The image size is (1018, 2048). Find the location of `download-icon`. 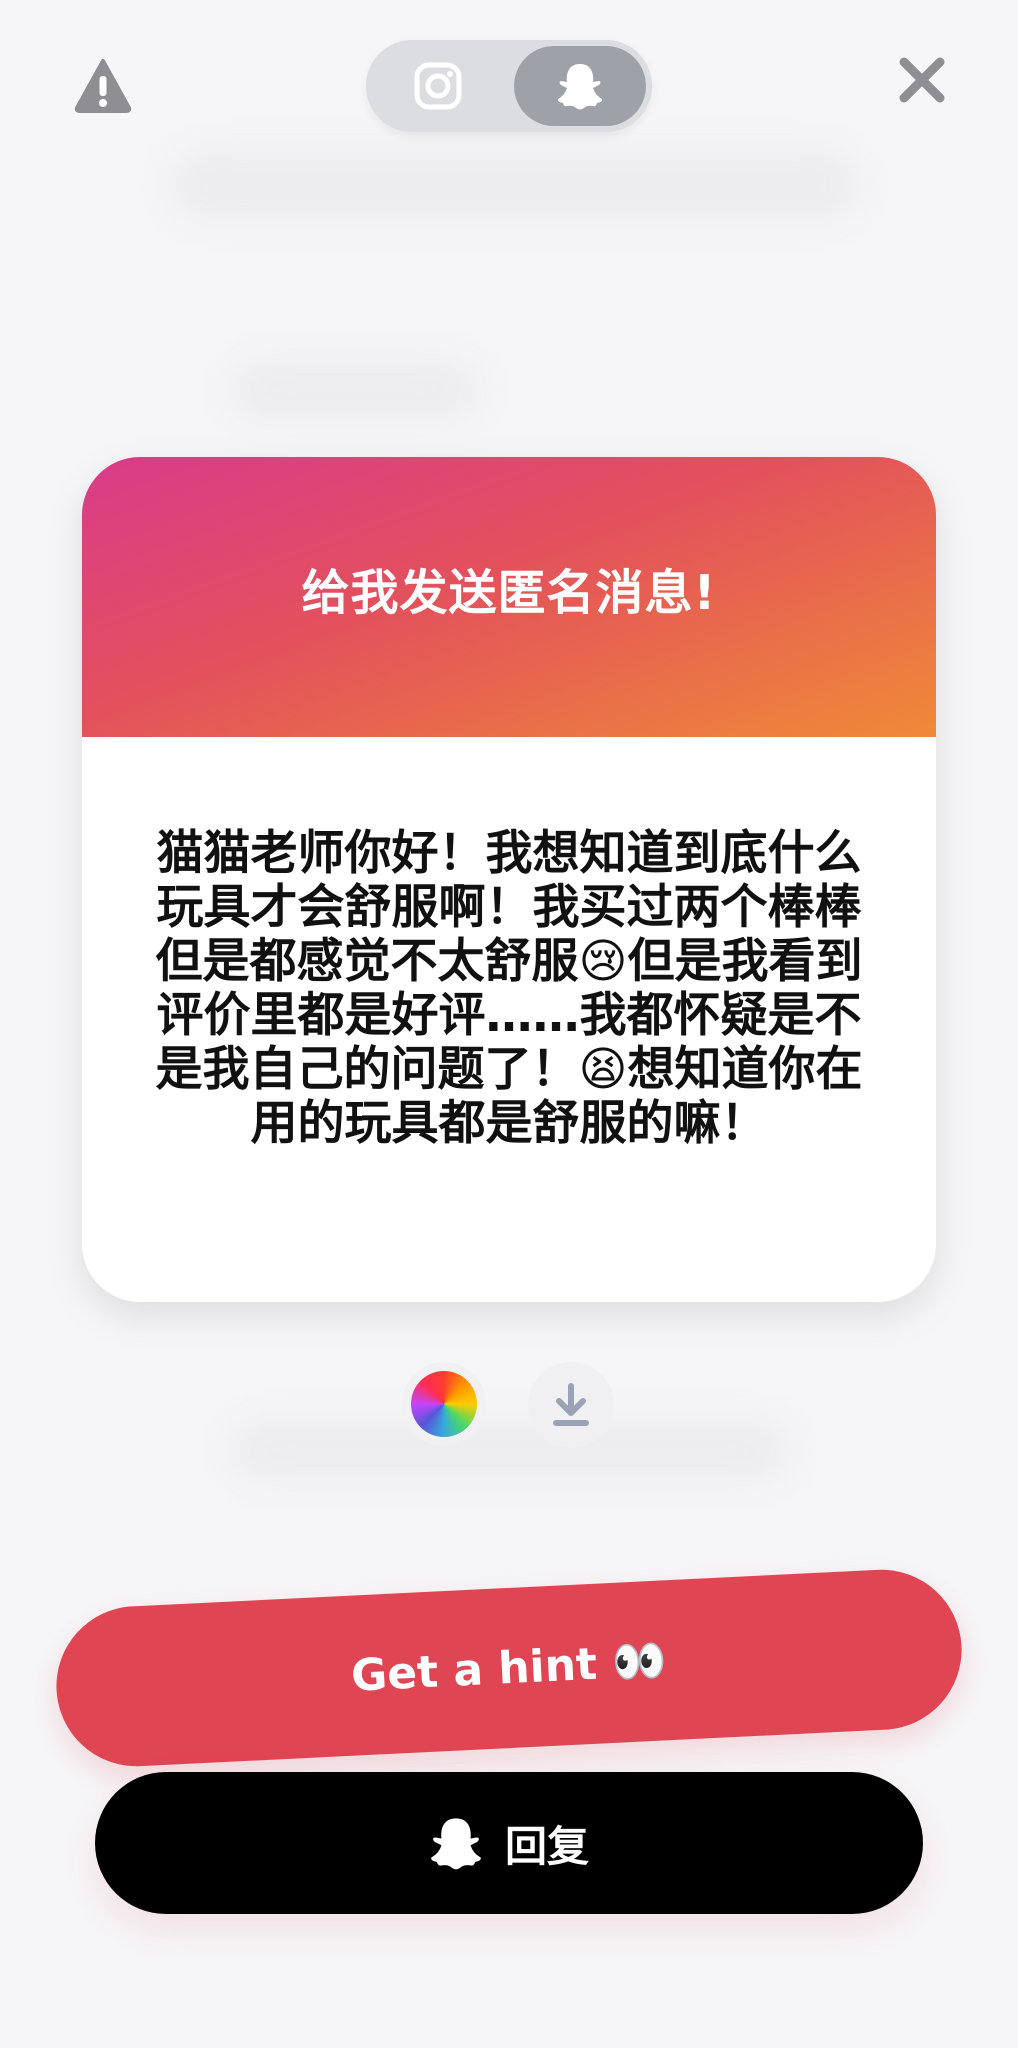

download-icon is located at coordinates (571, 1404).